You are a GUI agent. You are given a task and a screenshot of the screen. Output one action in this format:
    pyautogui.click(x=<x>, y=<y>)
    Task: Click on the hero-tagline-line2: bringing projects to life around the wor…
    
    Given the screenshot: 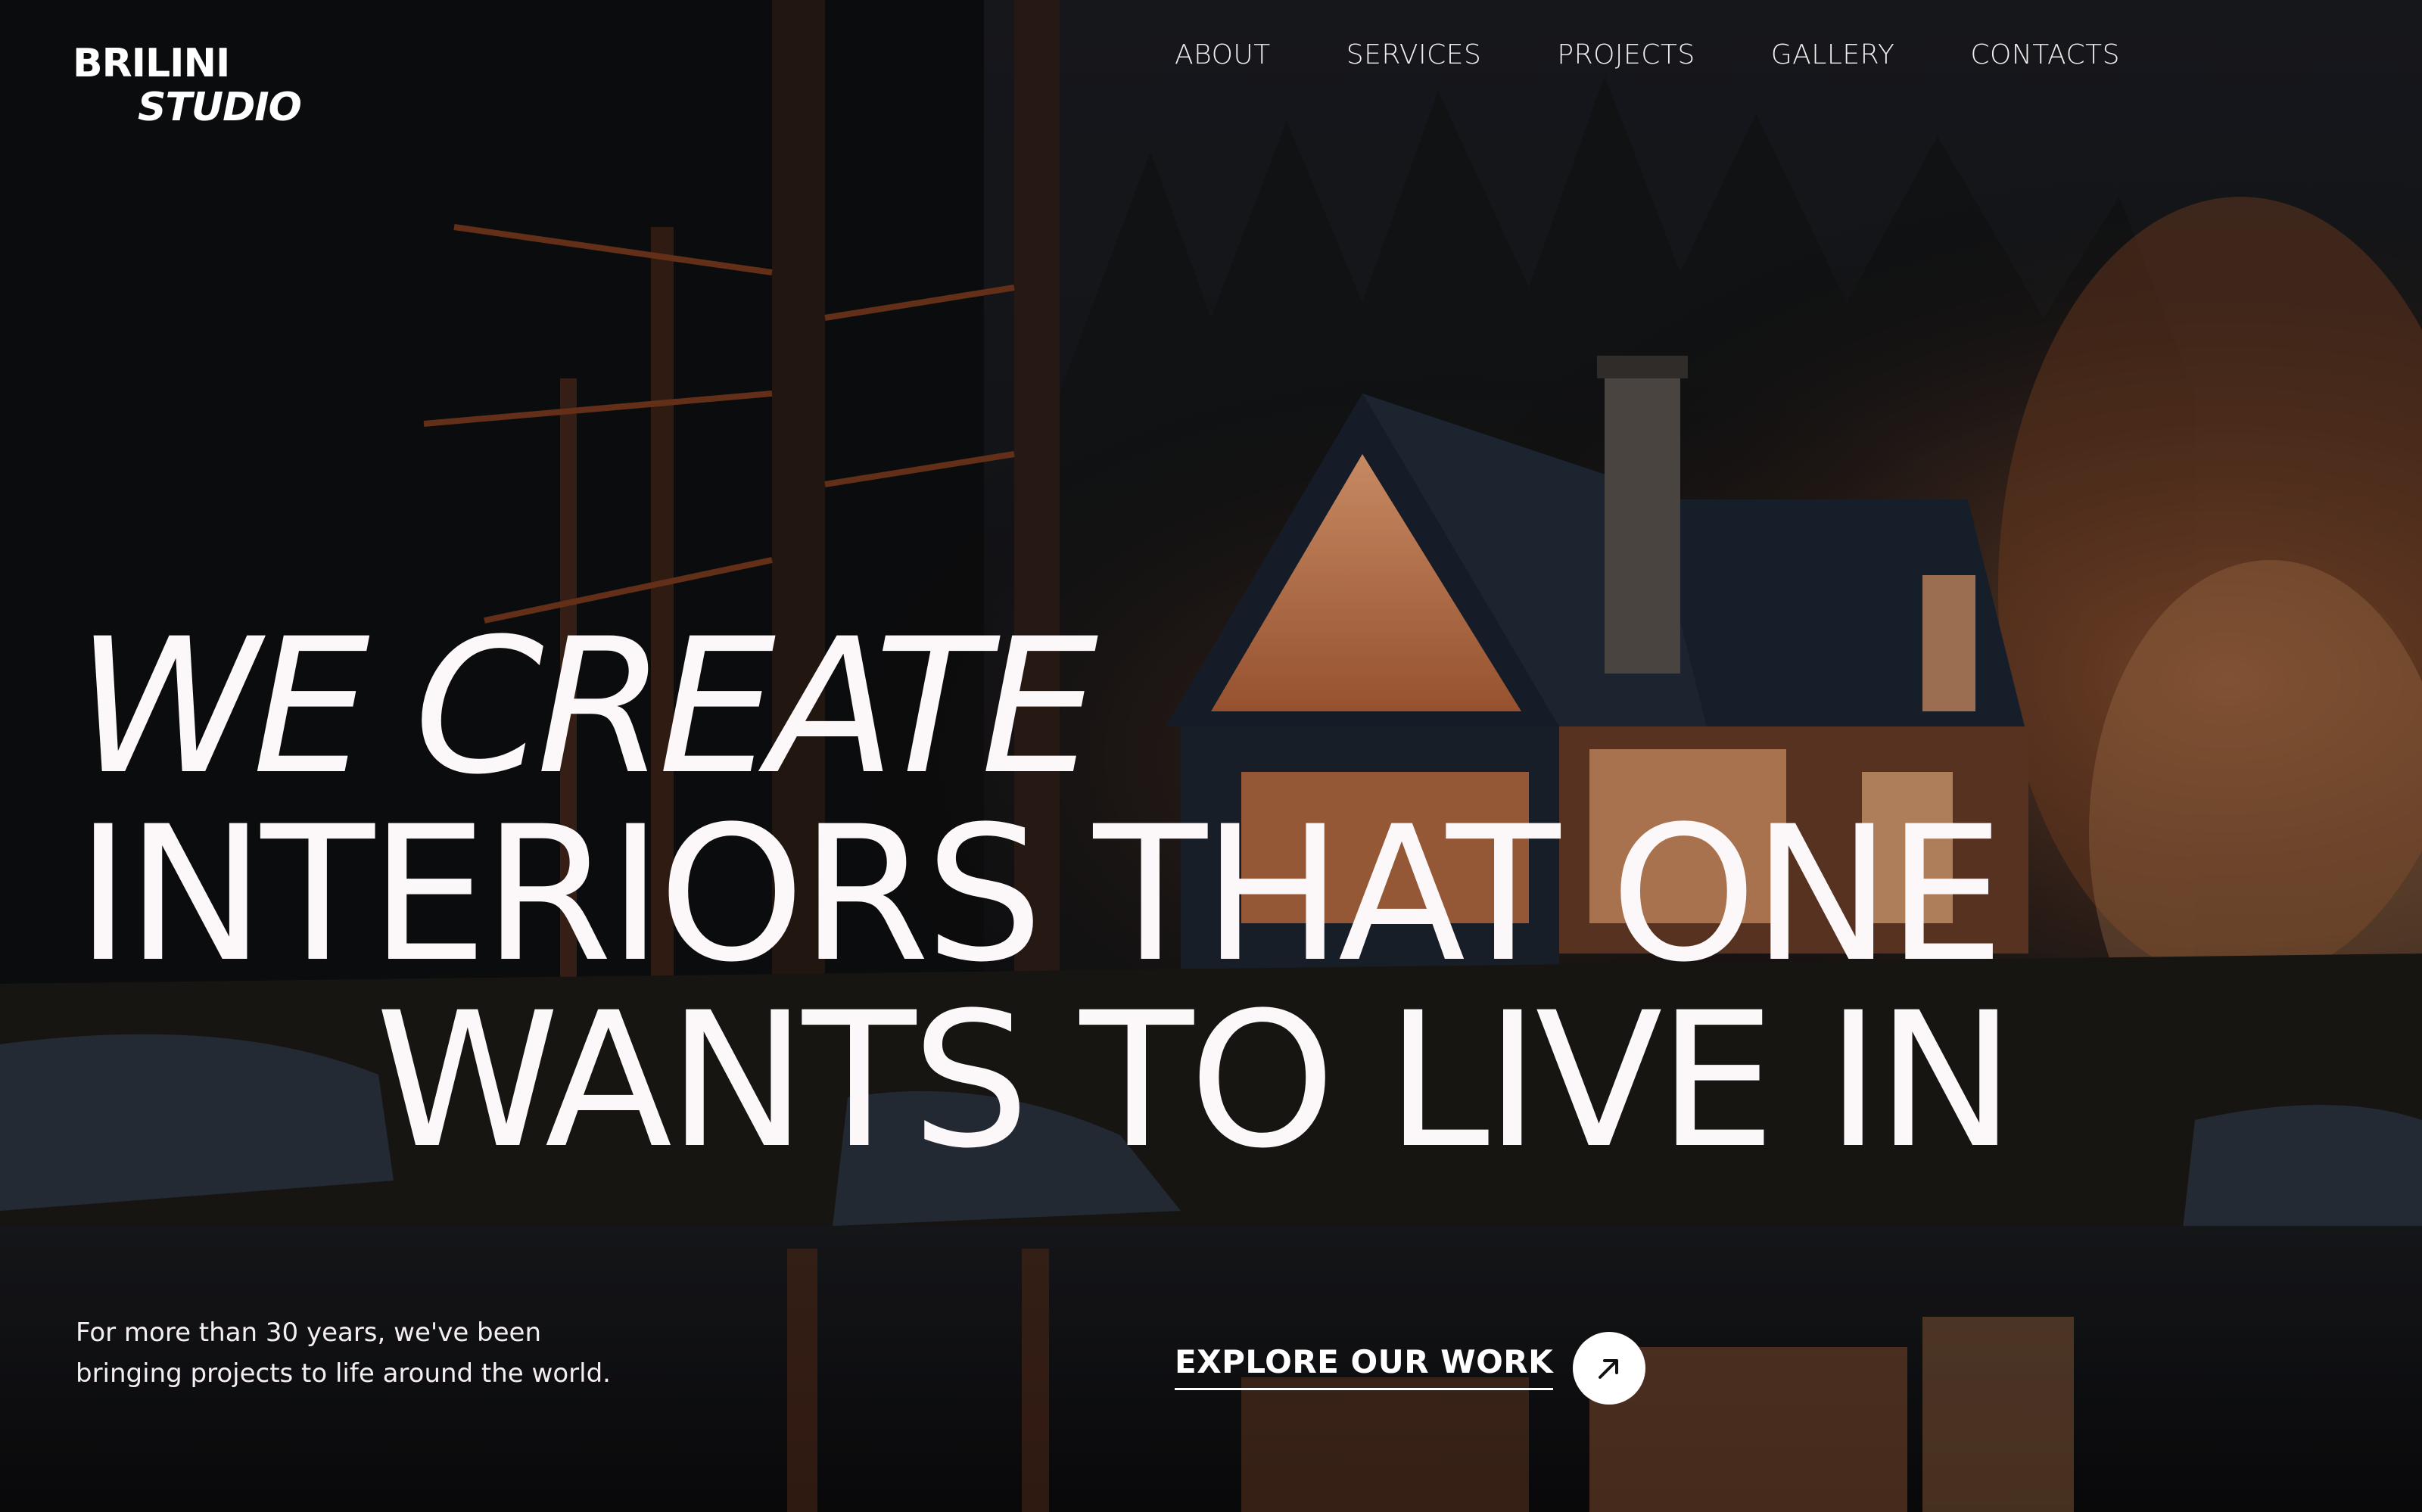 What is the action you would take?
    pyautogui.click(x=343, y=1373)
    